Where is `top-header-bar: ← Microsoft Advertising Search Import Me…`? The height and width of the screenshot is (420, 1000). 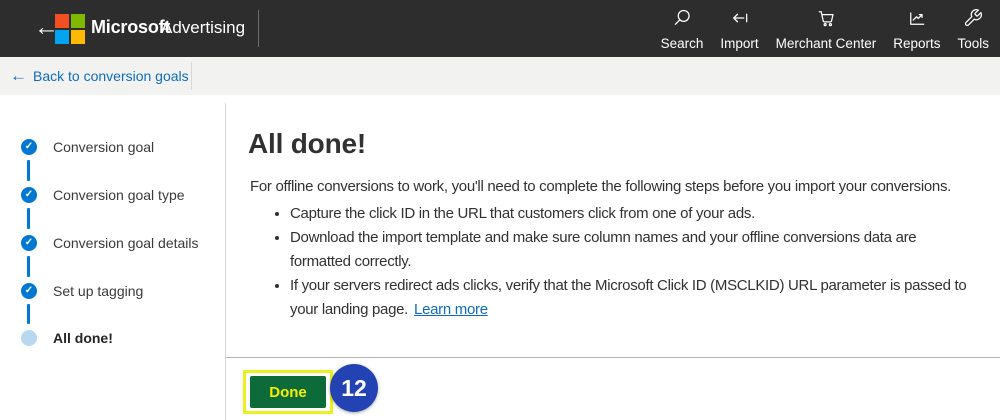 top-header-bar: ← Microsoft Advertising Search Import Me… is located at coordinates (500, 28).